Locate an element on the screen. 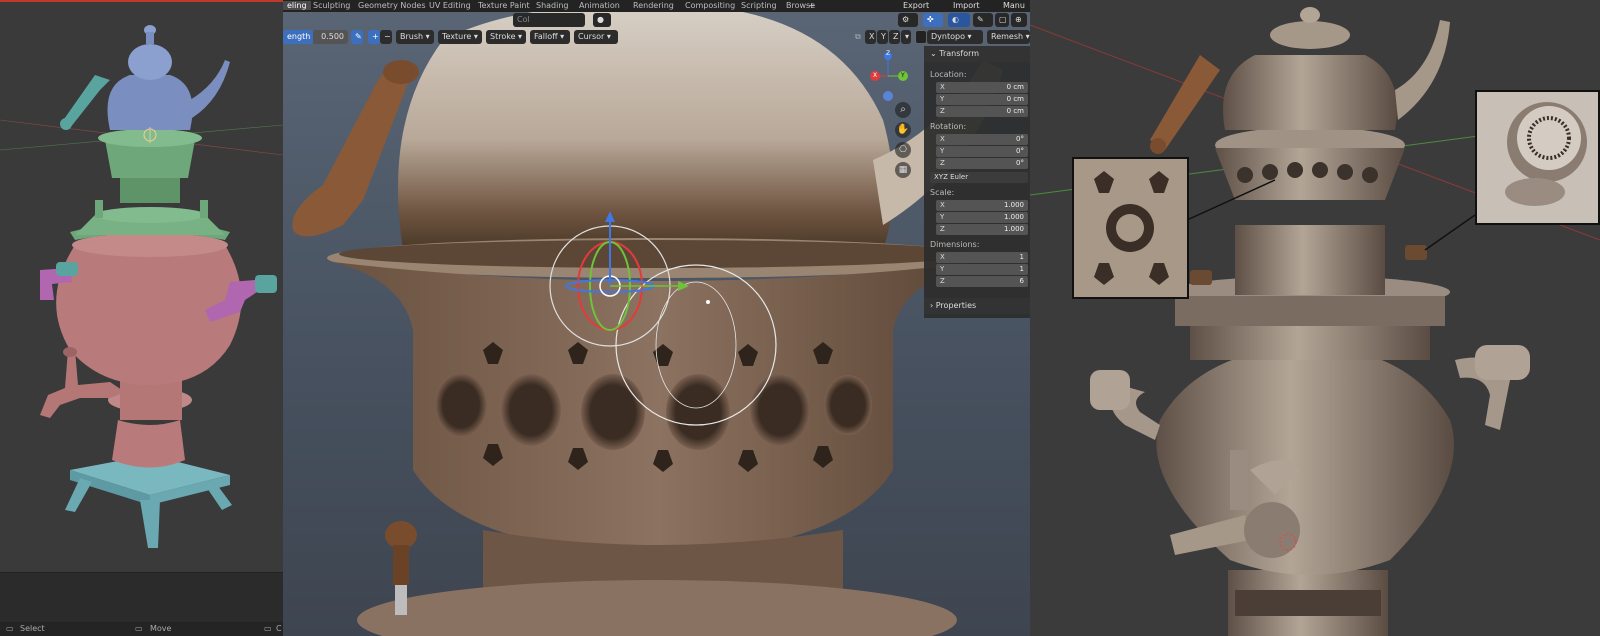 The width and height of the screenshot is (1600, 636). rotation-x-field: X 0° is located at coordinates (982, 139).